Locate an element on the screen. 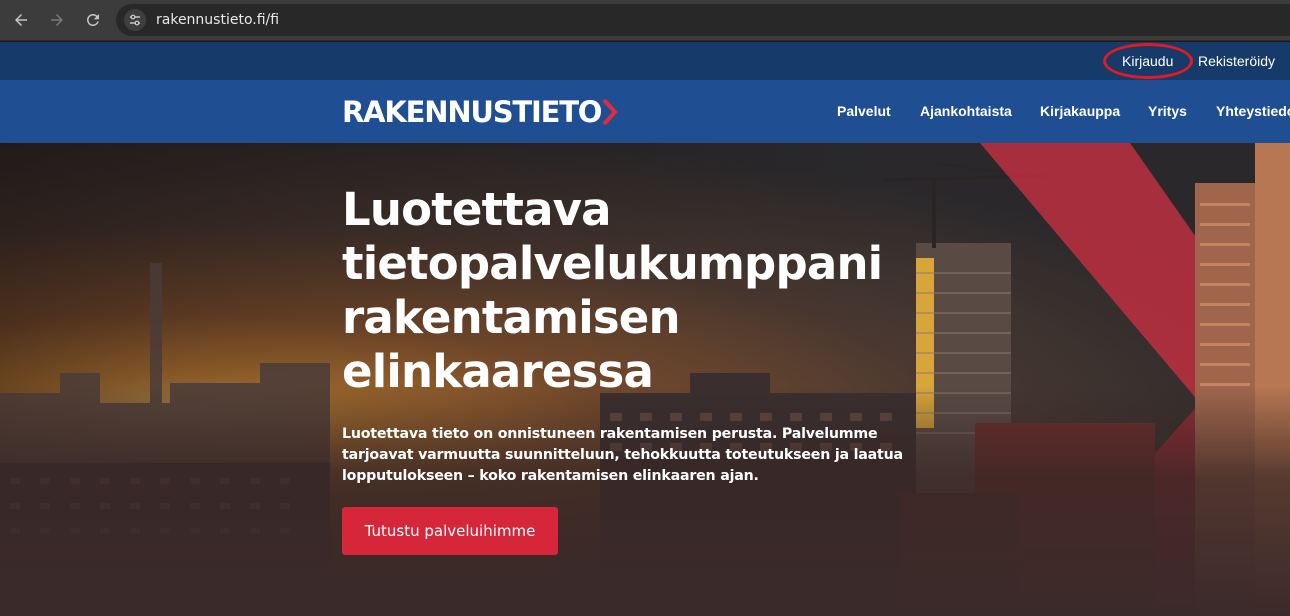 The height and width of the screenshot is (616, 1290). back-arrow-icon is located at coordinates (21, 20).